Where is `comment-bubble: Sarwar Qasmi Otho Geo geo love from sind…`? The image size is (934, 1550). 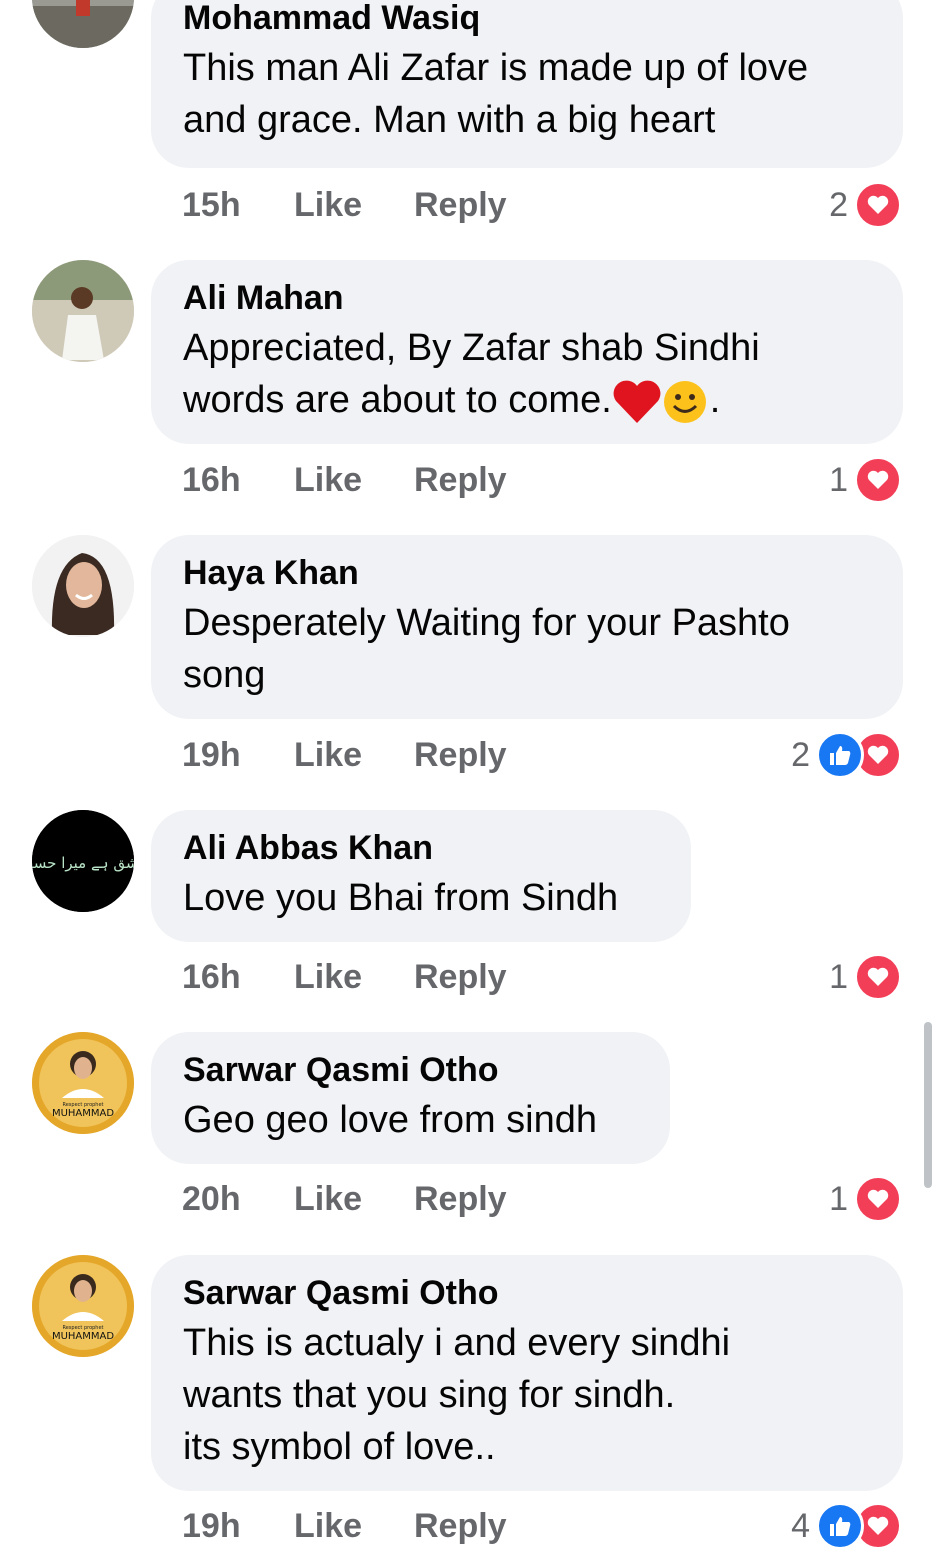 comment-bubble: Sarwar Qasmi Otho Geo geo love from sind… is located at coordinates (410, 1098).